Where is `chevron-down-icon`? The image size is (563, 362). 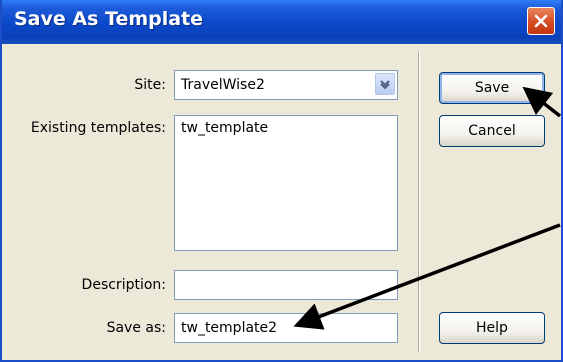
chevron-down-icon is located at coordinates (385, 84).